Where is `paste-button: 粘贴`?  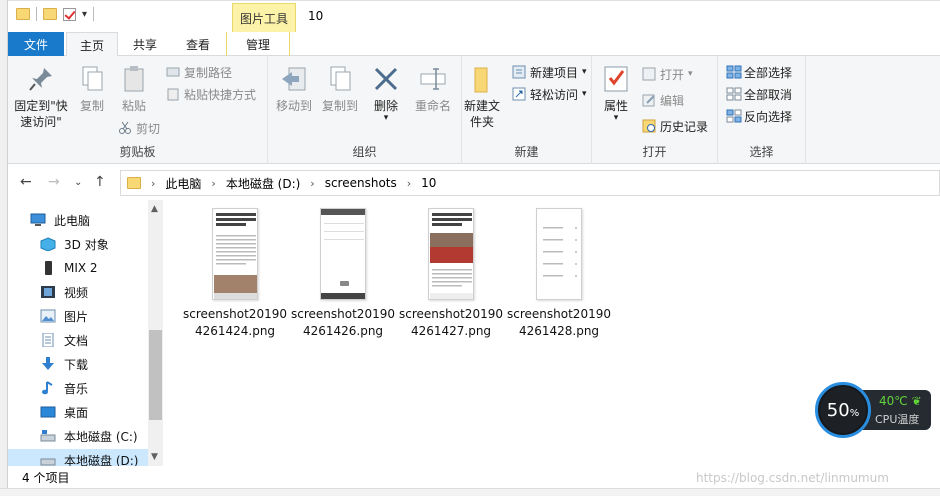
paste-button: 粘贴 is located at coordinates (134, 89).